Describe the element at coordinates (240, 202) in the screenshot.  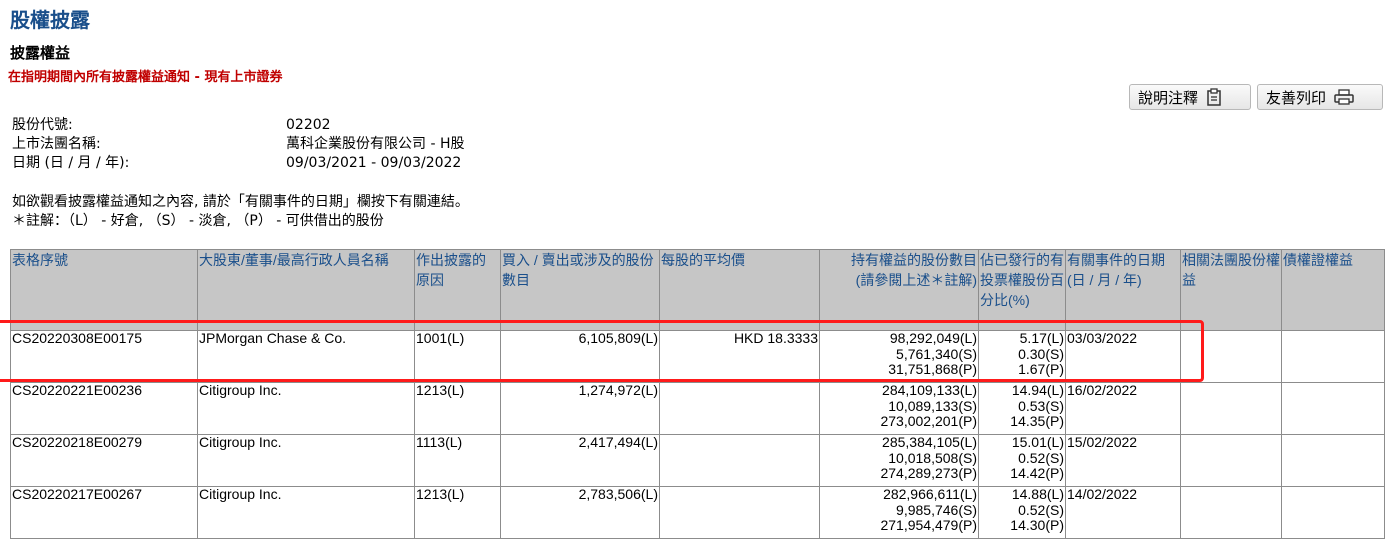
I see `instructions-text: 如欲觀看披露權益通知之內容, 請於「有關事件的日期」欄按下有關連結。` at that location.